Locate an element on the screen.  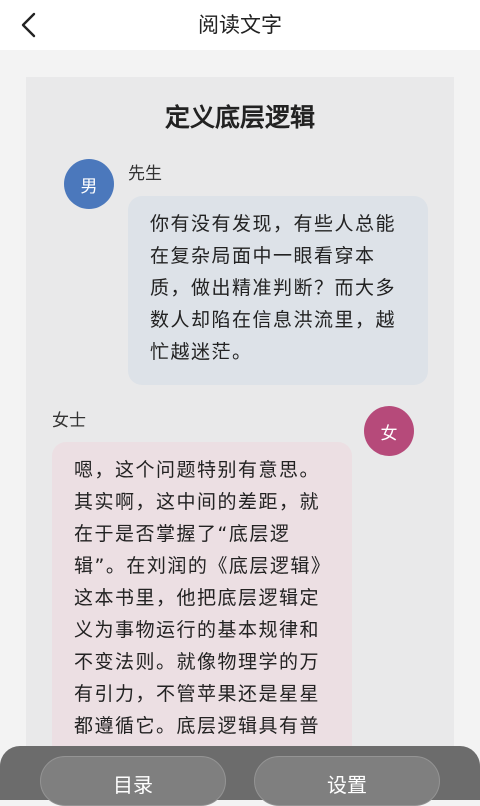
top-nav-bar: 阅读文字 is located at coordinates (240, 25).